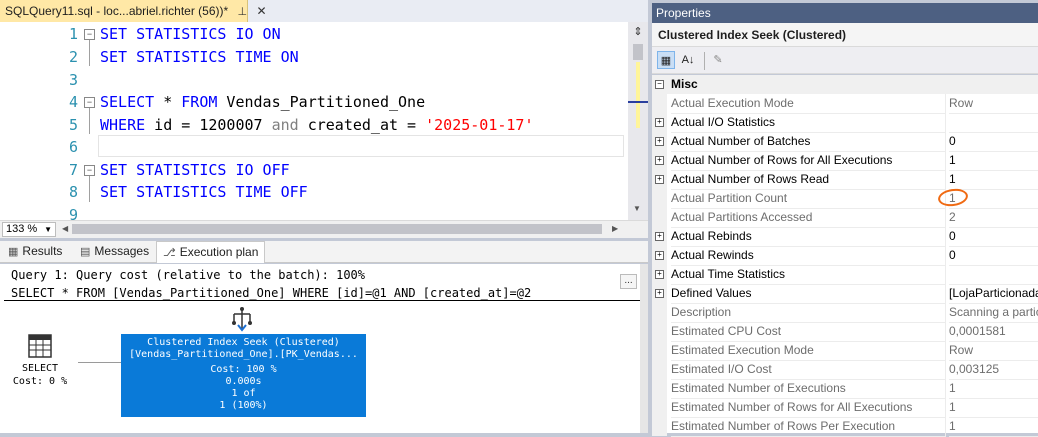  I want to click on wrench-icon: ✎, so click(718, 60).